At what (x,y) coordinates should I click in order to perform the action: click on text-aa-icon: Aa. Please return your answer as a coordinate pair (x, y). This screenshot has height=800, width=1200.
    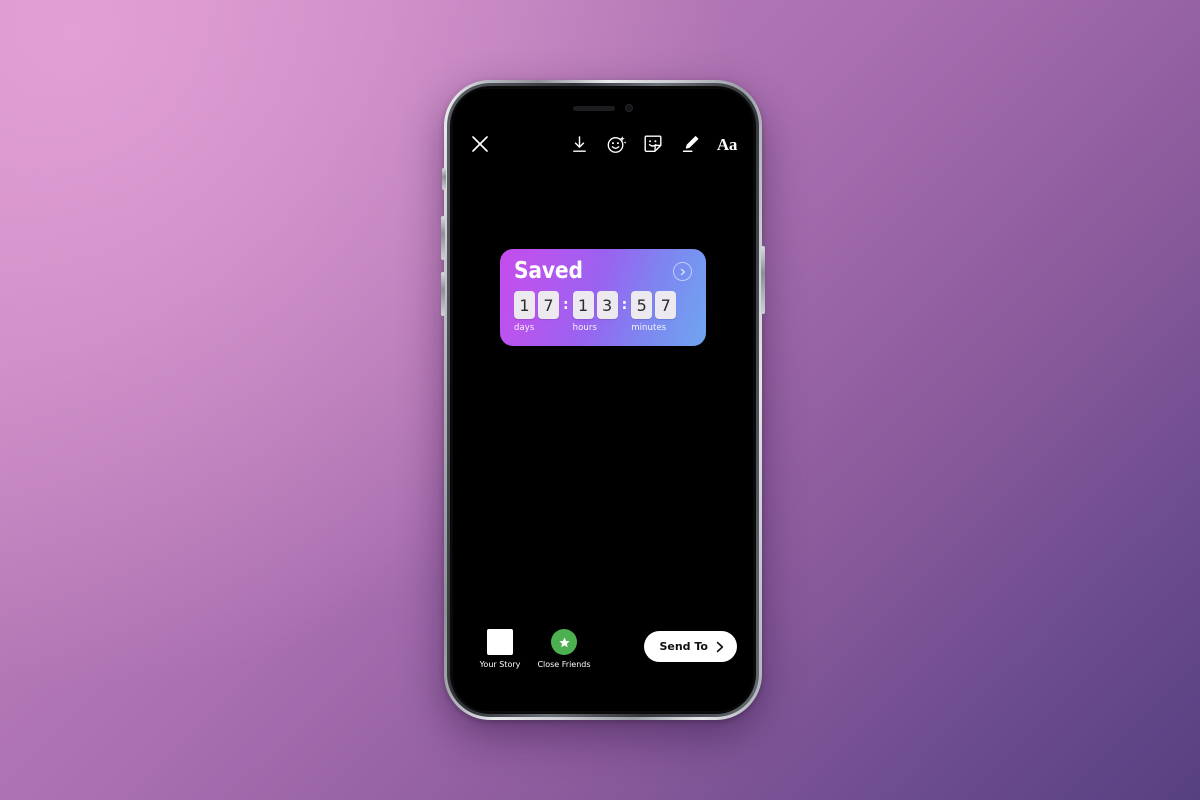
    Looking at the image, I should click on (727, 144).